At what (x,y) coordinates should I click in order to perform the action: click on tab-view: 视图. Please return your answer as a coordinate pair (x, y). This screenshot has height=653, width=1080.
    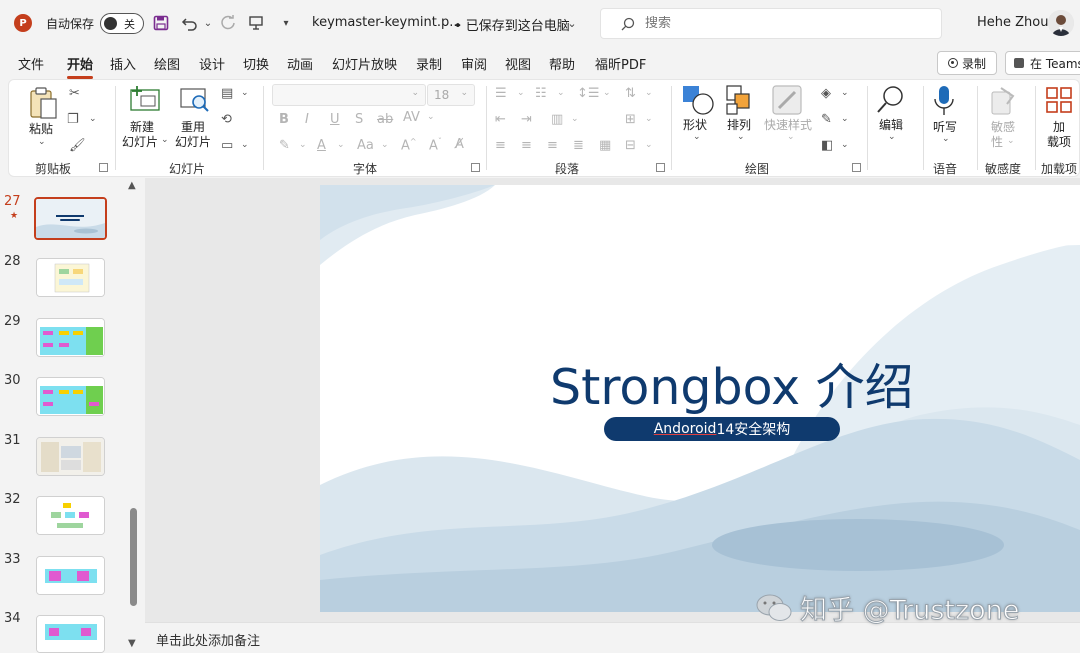
    Looking at the image, I should click on (518, 63).